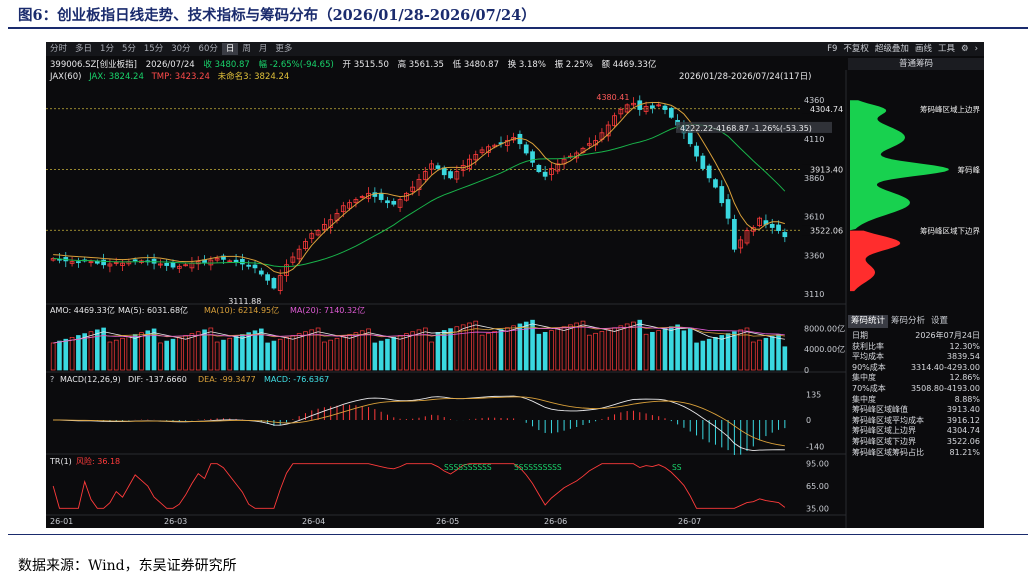  I want to click on chip-stat-label: 筹码峰区域平均成本, so click(888, 420).